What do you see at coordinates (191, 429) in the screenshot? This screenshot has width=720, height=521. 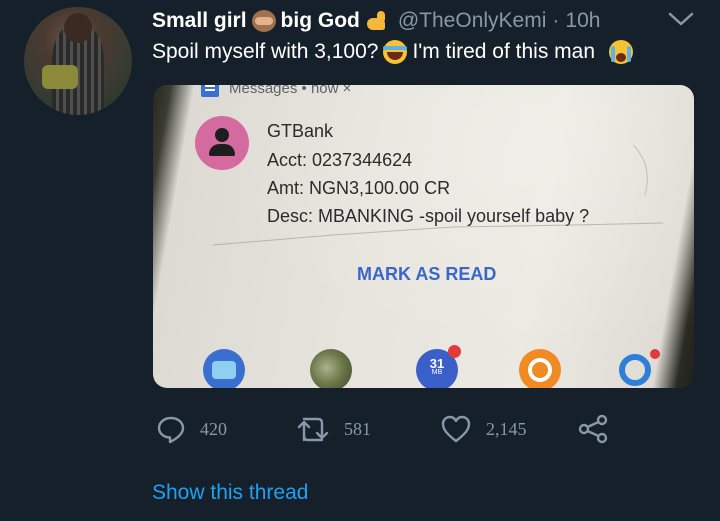 I see `reply-button: 420` at bounding box center [191, 429].